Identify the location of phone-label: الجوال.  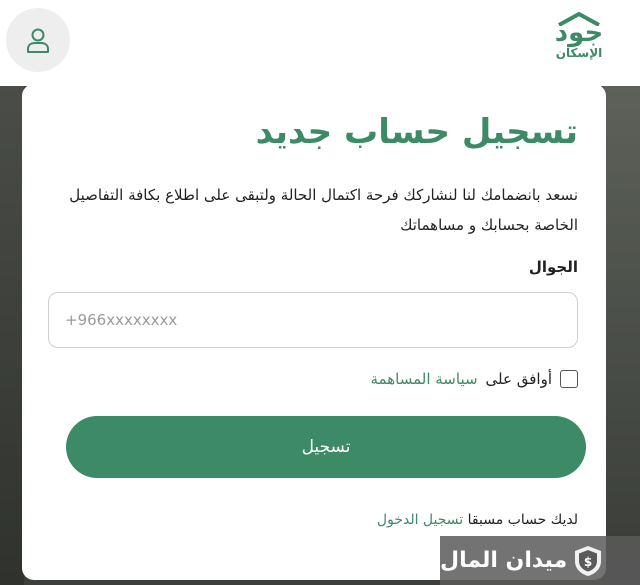
(553, 267).